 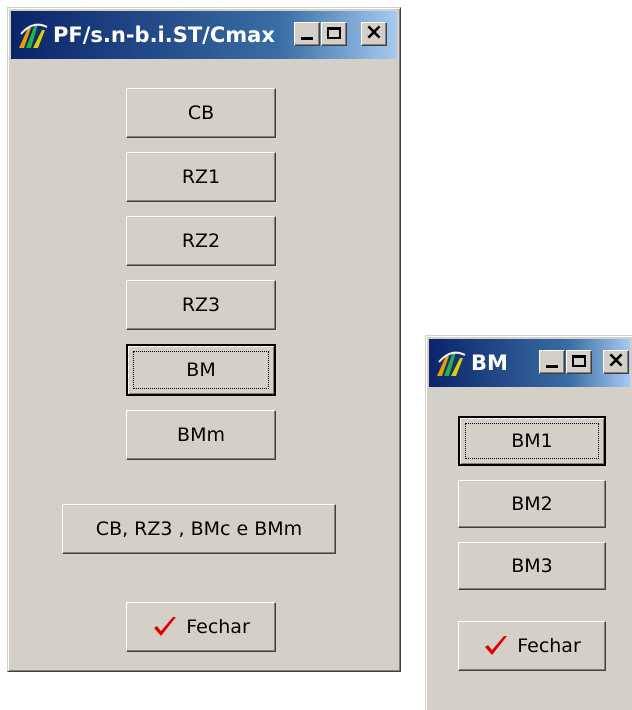 What do you see at coordinates (529, 363) in the screenshot?
I see `title-bar: BM ×` at bounding box center [529, 363].